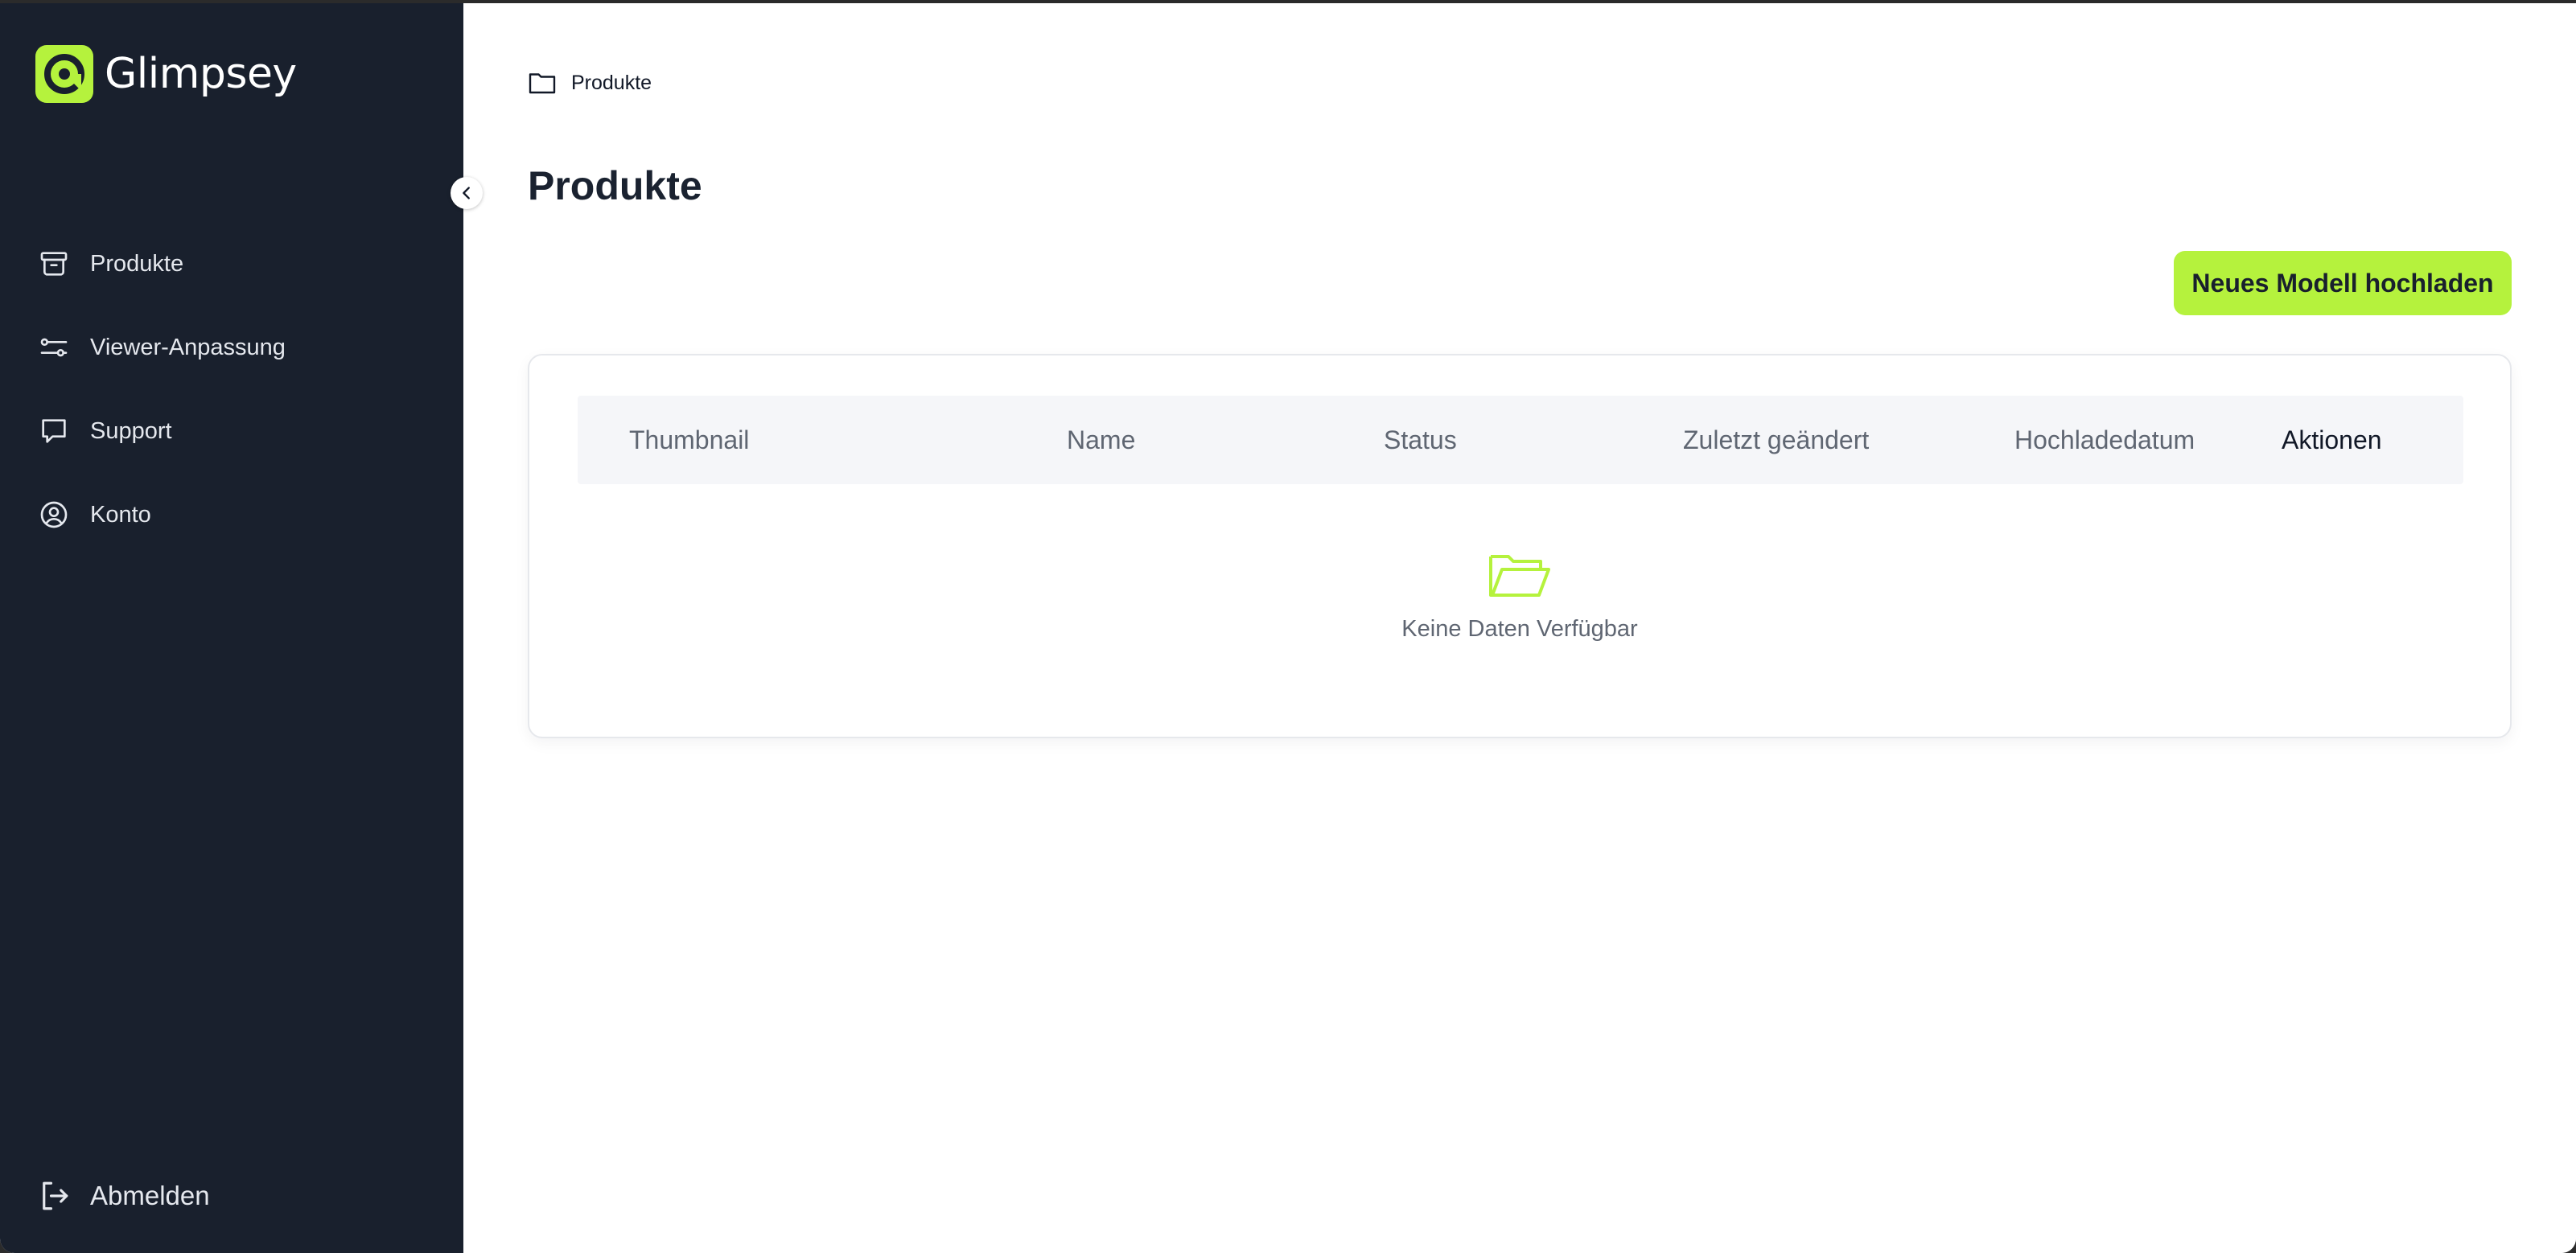  I want to click on sidebar-item-label: Produkte, so click(137, 263).